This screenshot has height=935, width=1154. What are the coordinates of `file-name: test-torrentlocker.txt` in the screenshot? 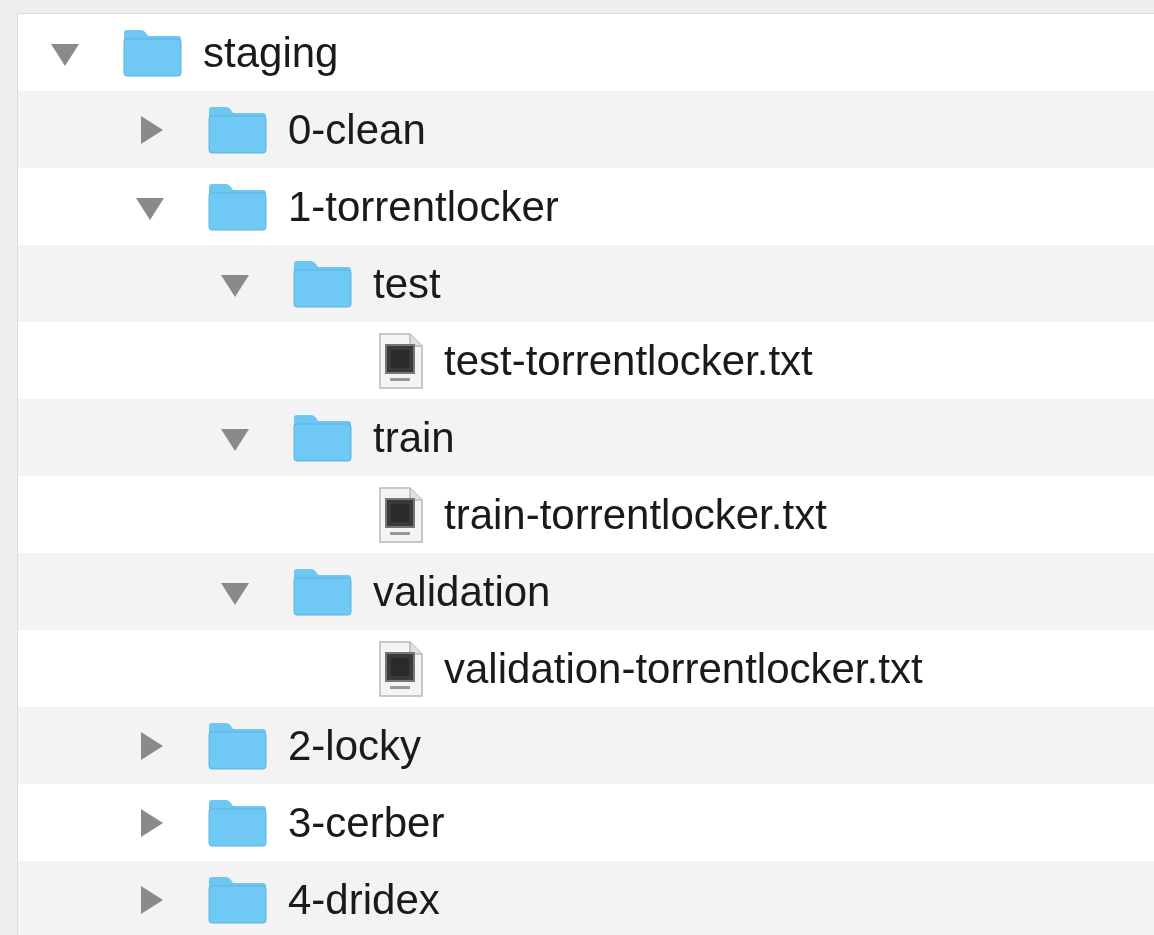 It's located at (628, 361).